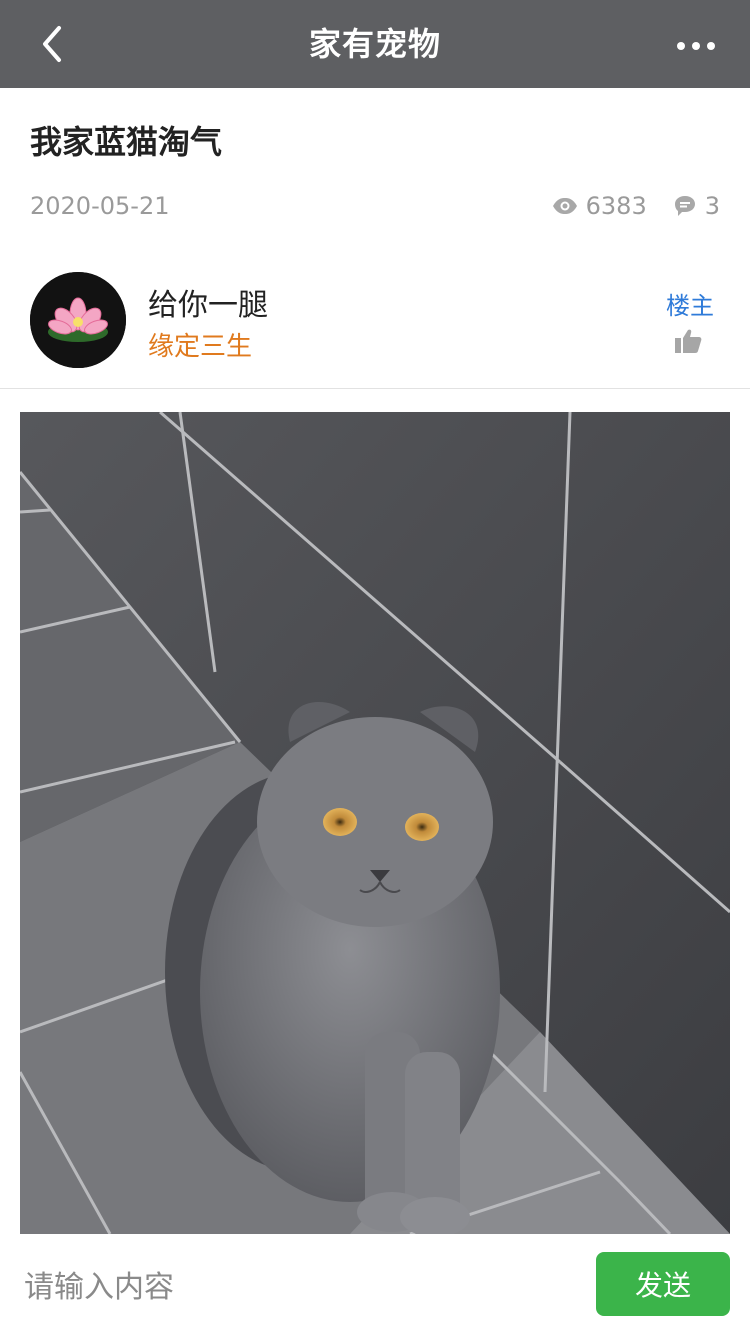 This screenshot has height=1334, width=750. What do you see at coordinates (200, 347) in the screenshot?
I see `author-tag: 缘定三生` at bounding box center [200, 347].